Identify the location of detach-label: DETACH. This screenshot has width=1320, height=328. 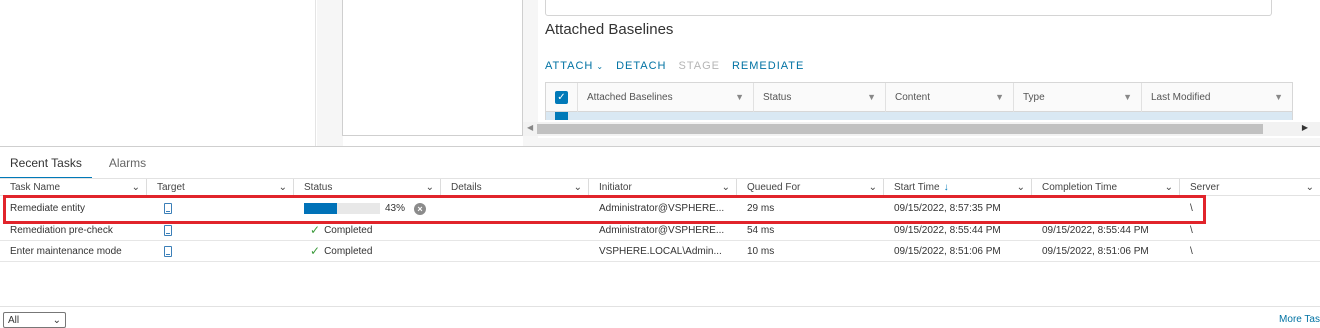
(641, 66).